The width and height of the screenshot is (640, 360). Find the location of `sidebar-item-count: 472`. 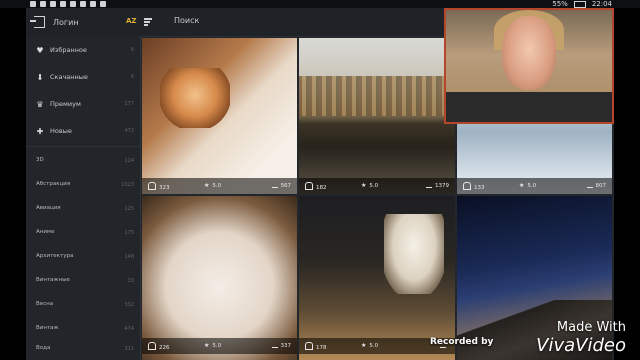

sidebar-item-count: 472 is located at coordinates (129, 131).